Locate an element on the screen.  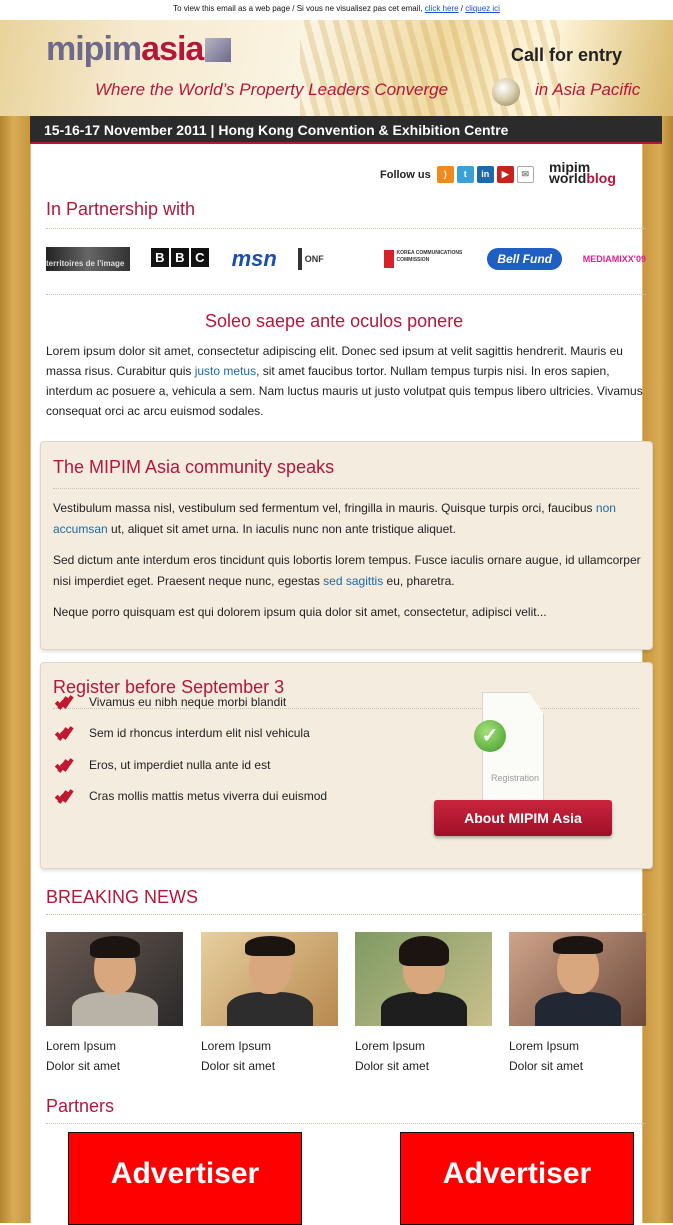
sed-sagittis-link: sed sagittis is located at coordinates (353, 581).